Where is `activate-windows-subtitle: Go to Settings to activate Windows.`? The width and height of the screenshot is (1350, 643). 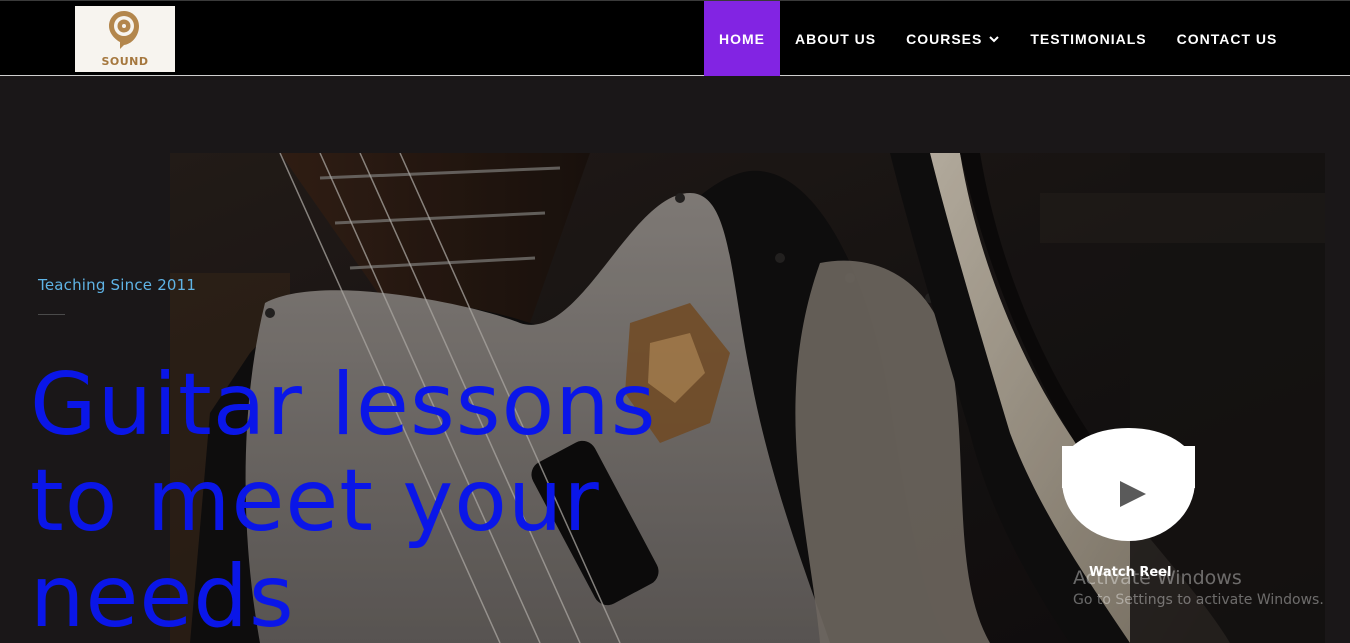 activate-windows-subtitle: Go to Settings to activate Windows. is located at coordinates (1198, 600).